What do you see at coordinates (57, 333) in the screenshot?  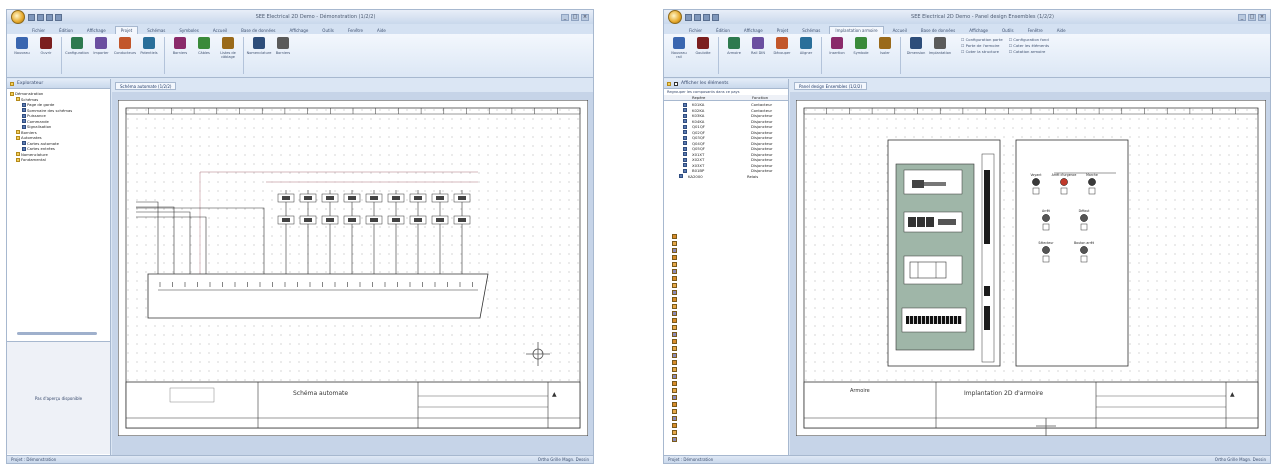 I see `tree-scrollbar` at bounding box center [57, 333].